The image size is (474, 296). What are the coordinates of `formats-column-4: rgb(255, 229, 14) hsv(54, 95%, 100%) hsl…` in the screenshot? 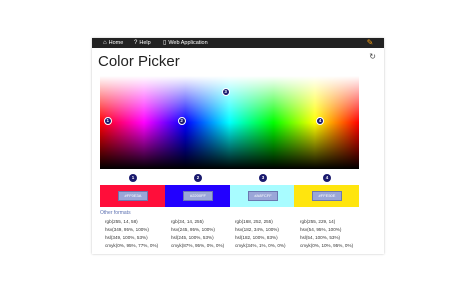 It's located at (333, 234).